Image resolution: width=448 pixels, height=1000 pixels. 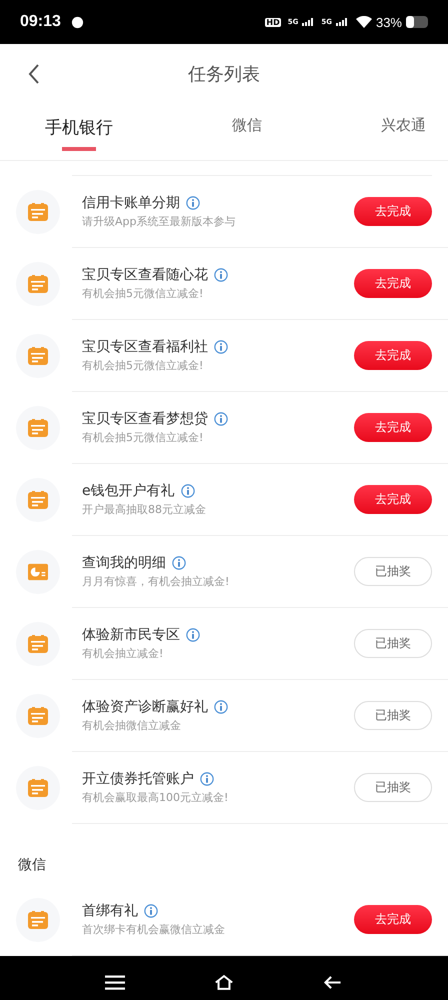 I want to click on battery-icon, so click(x=417, y=22).